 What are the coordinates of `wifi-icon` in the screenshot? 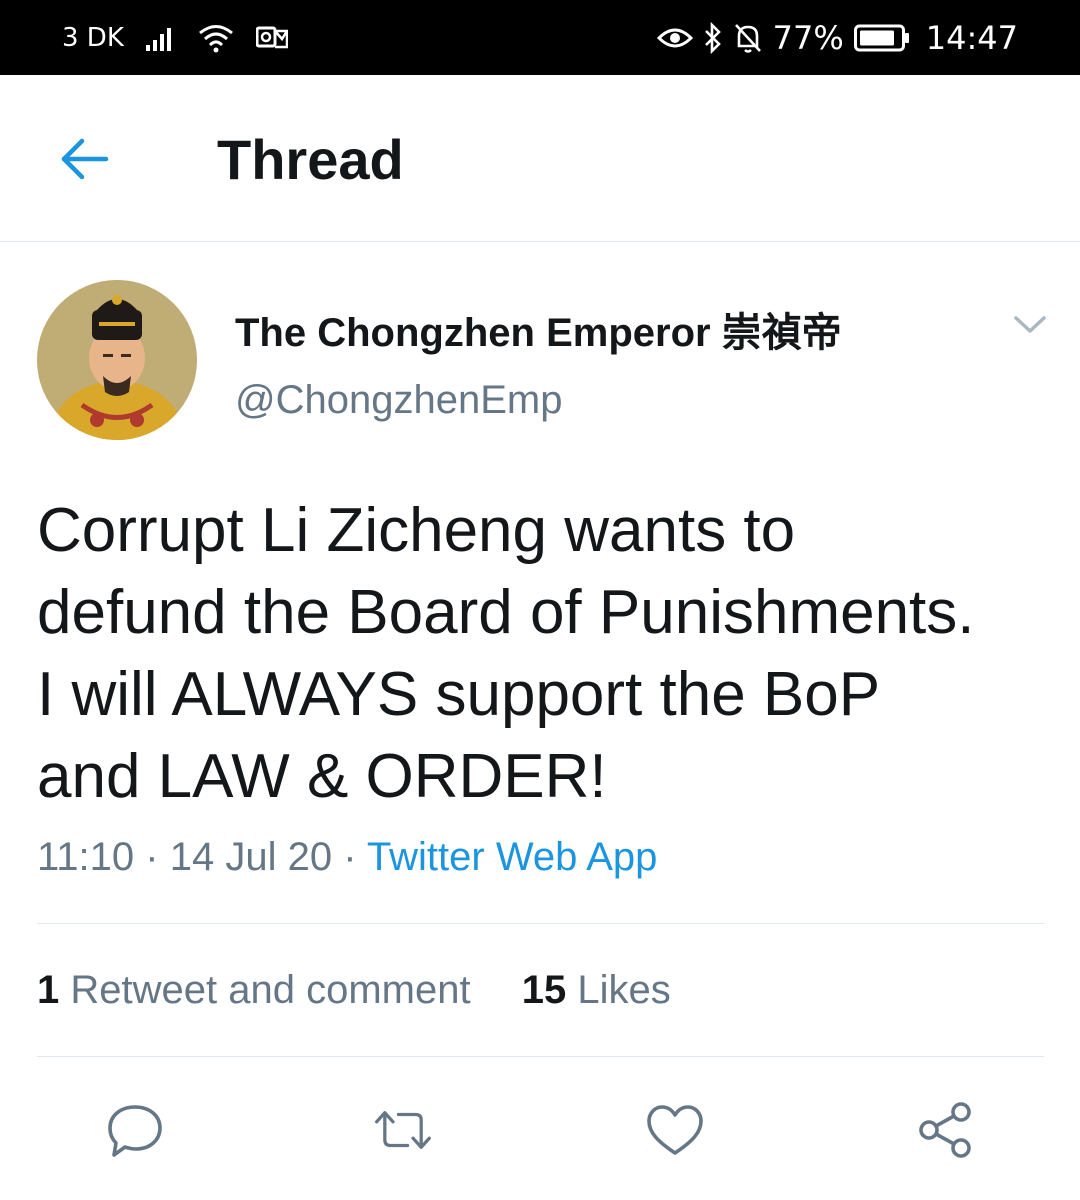 It's located at (216, 38).